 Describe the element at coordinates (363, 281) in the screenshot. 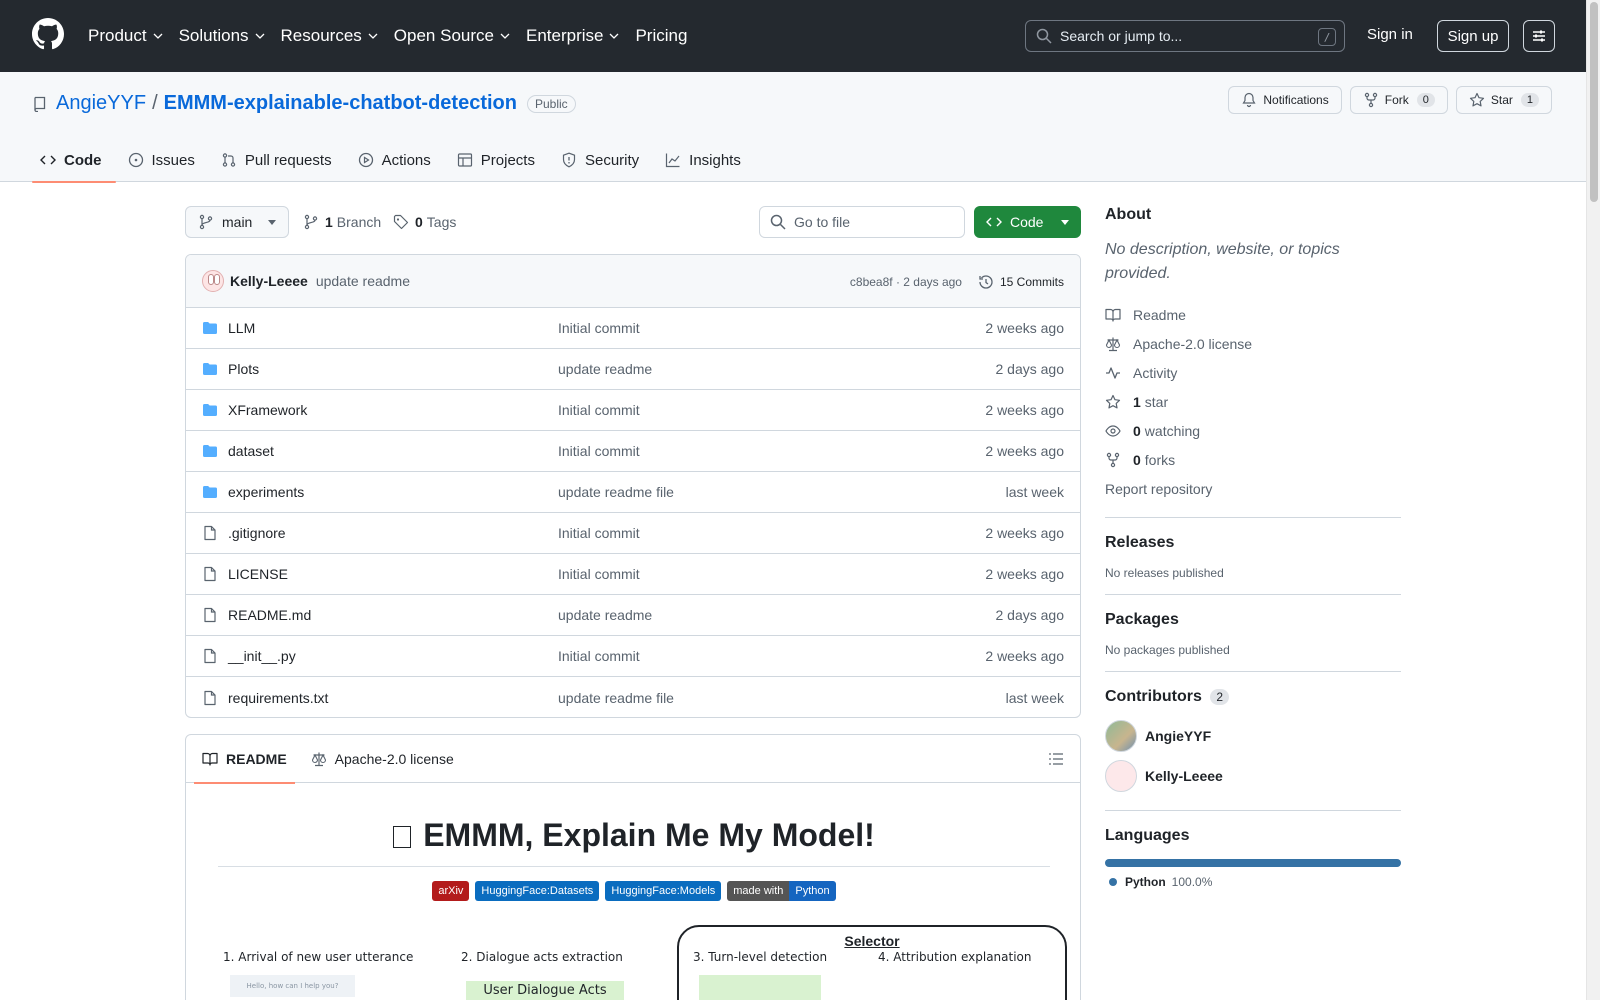

I see `commit-message-link: update readme` at that location.